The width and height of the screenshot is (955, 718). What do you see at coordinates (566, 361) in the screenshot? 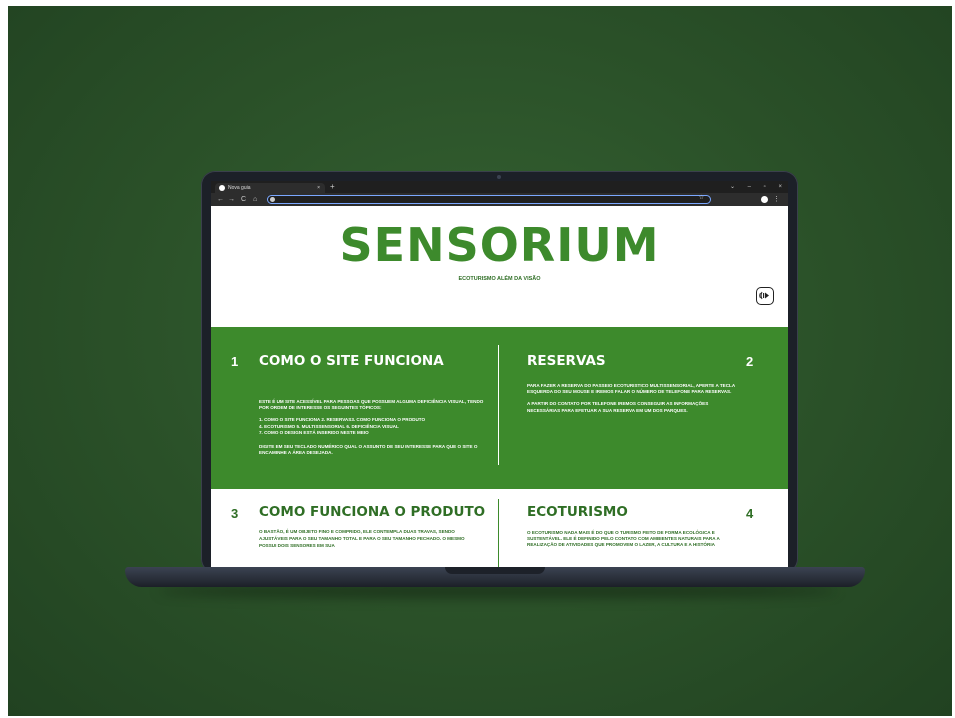
I see `section-title-reservas: RESERVAS` at bounding box center [566, 361].